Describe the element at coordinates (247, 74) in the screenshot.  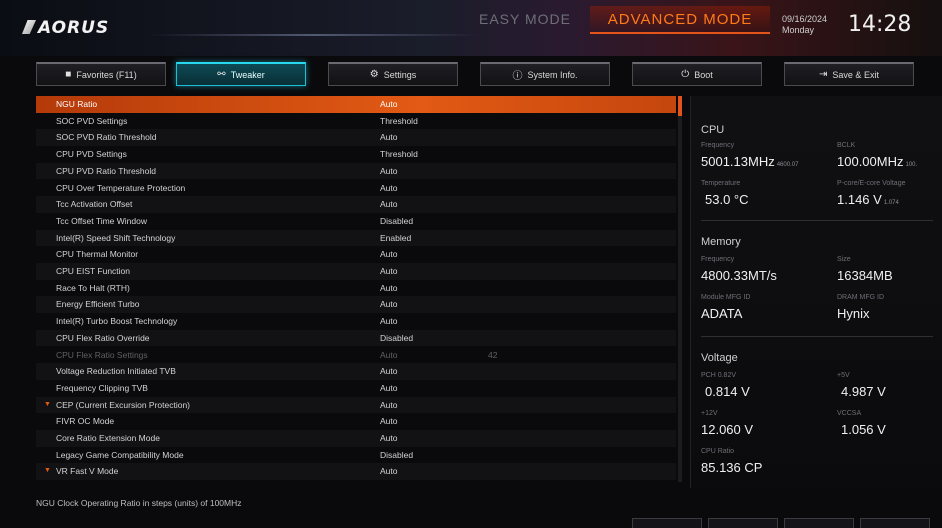
I see `tab-label: Tweaker` at that location.